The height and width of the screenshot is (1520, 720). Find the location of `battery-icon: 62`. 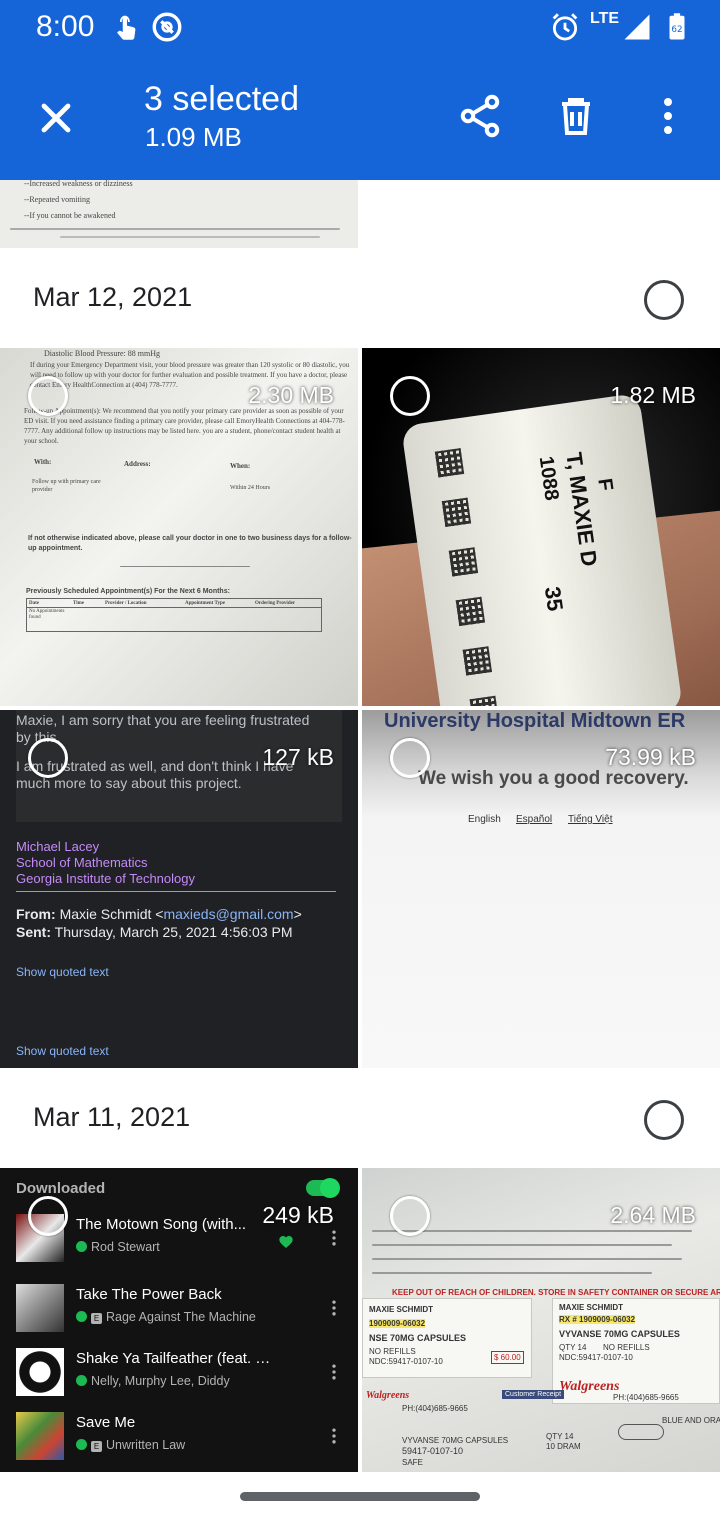

battery-icon: 62 is located at coordinates (679, 27).